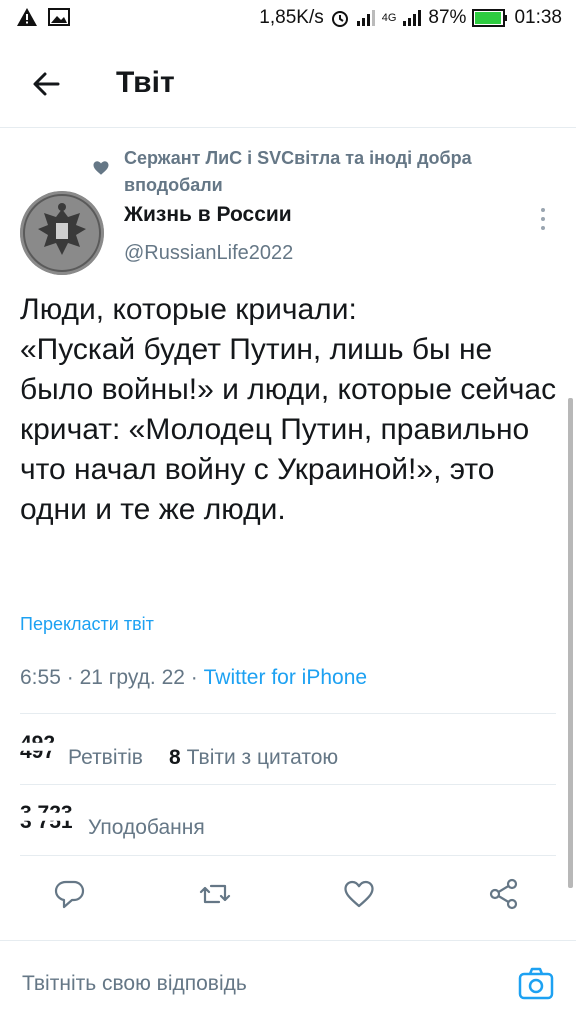  What do you see at coordinates (570, 643) in the screenshot?
I see `scrollbar` at bounding box center [570, 643].